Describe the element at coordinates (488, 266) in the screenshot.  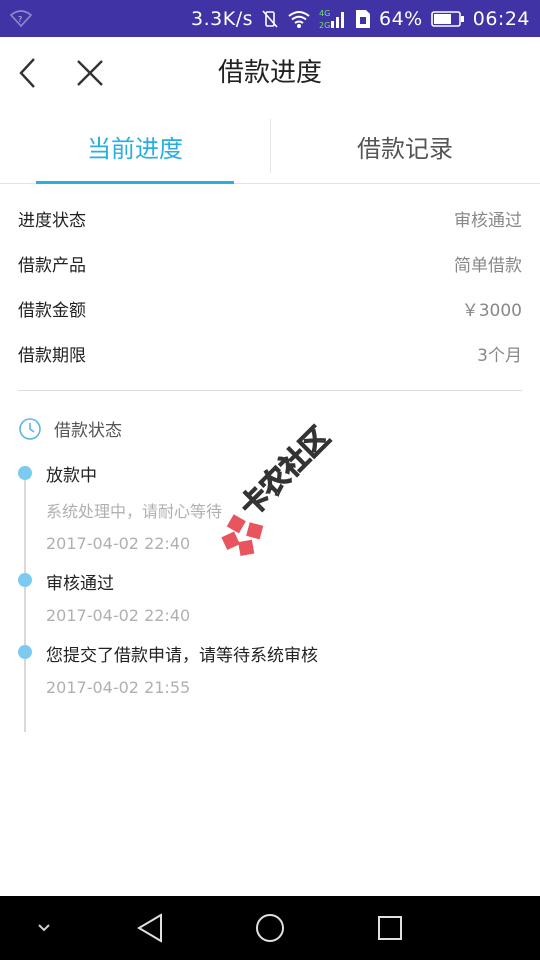
I see `info-value: 简单借款` at that location.